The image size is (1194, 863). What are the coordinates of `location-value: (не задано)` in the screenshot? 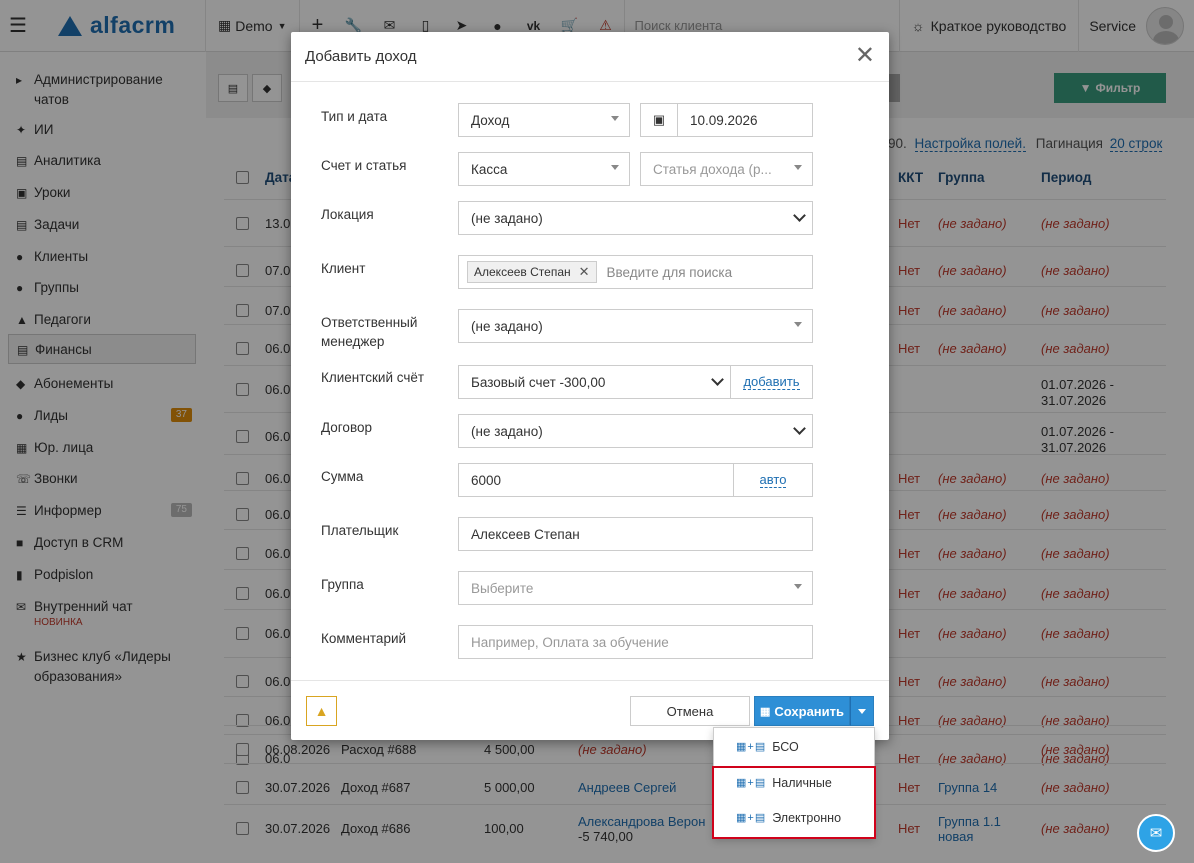 It's located at (507, 218).